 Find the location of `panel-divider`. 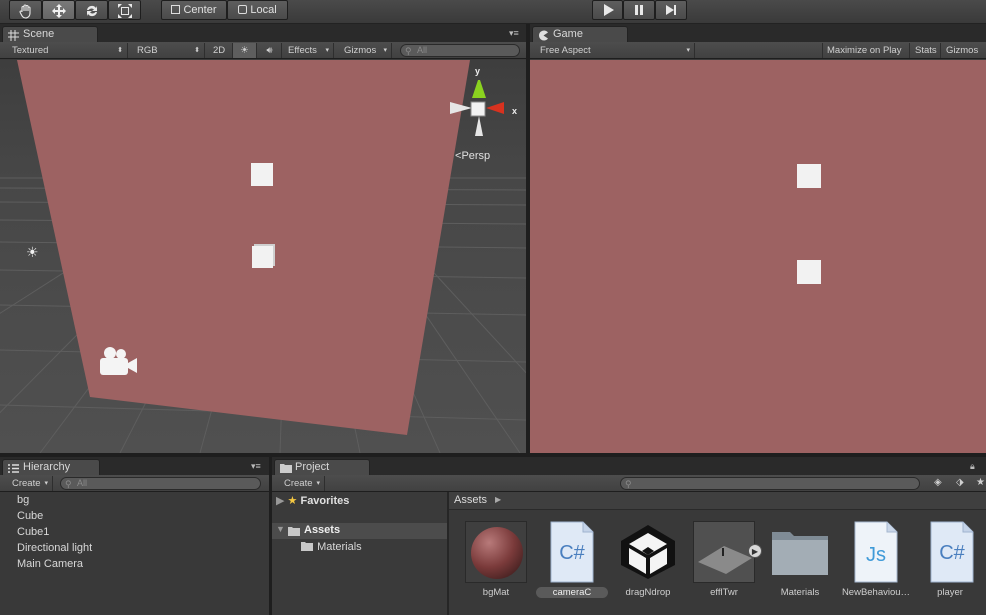

panel-divider is located at coordinates (448, 553).